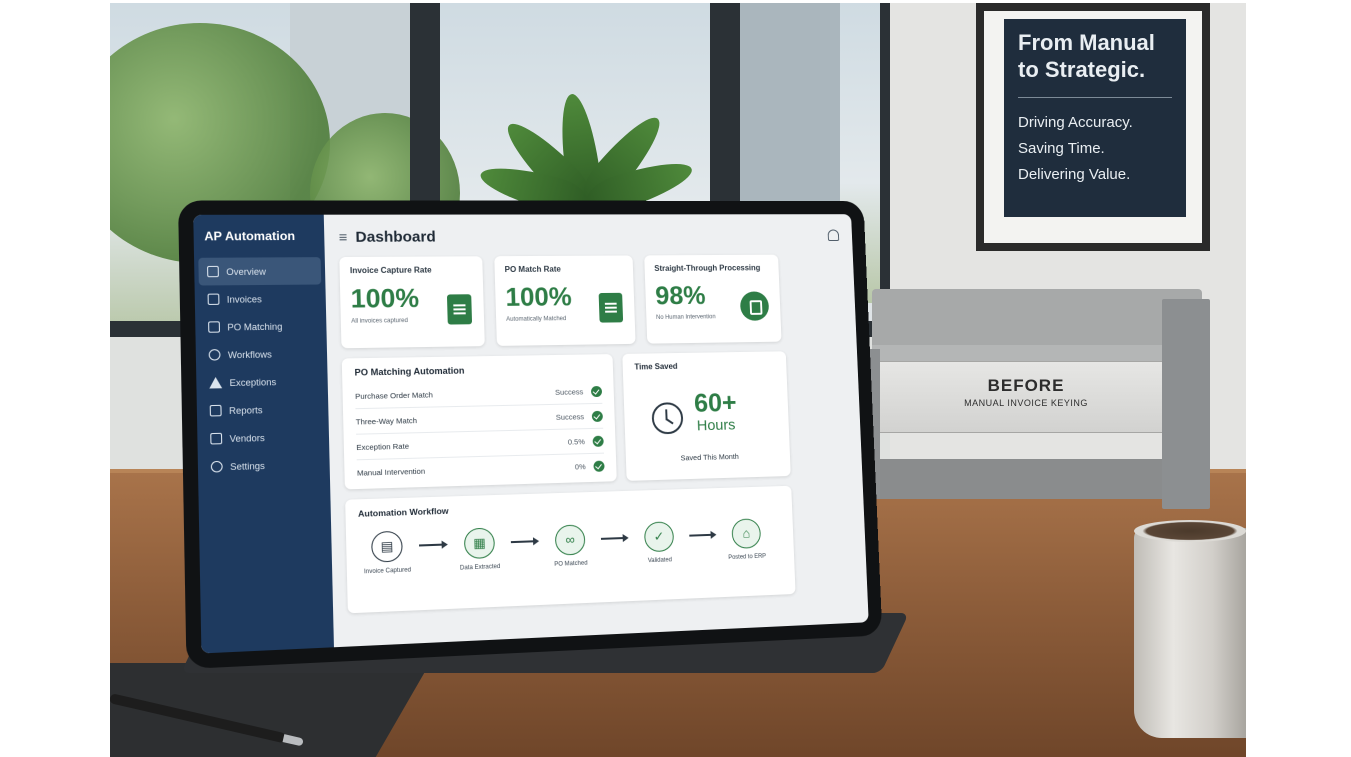  Describe the element at coordinates (659, 561) in the screenshot. I see `step-label: Validated` at that location.